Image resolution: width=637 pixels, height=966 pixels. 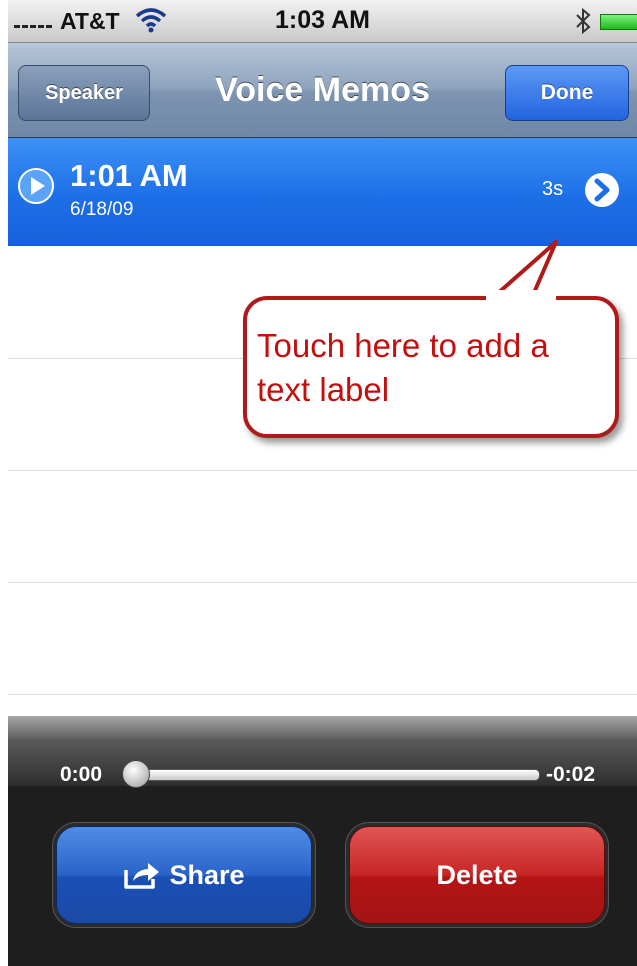 What do you see at coordinates (129, 175) in the screenshot?
I see `memo-time: 1:01 AM` at bounding box center [129, 175].